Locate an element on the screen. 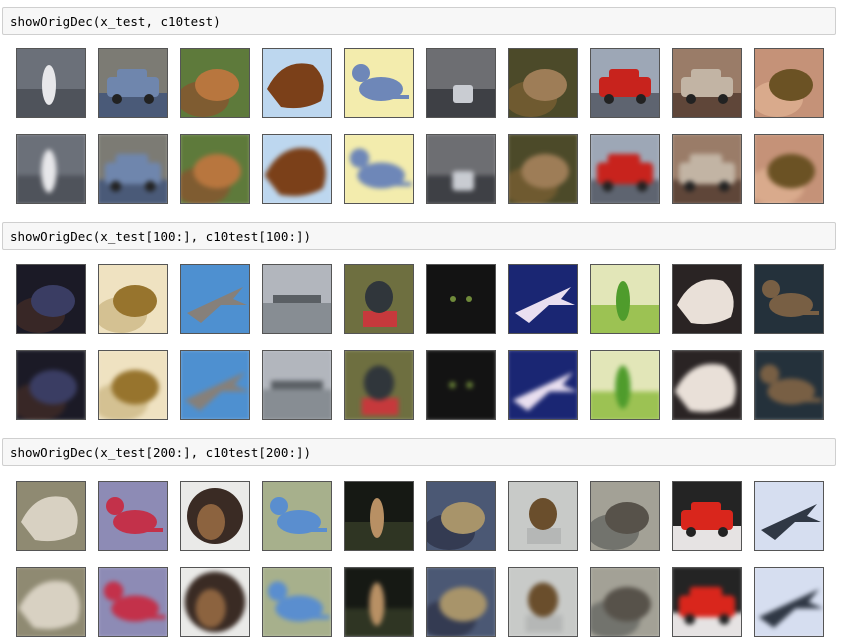 Image resolution: width=842 pixels, height=642 pixels. decoded-automobile-image is located at coordinates (707, 602).